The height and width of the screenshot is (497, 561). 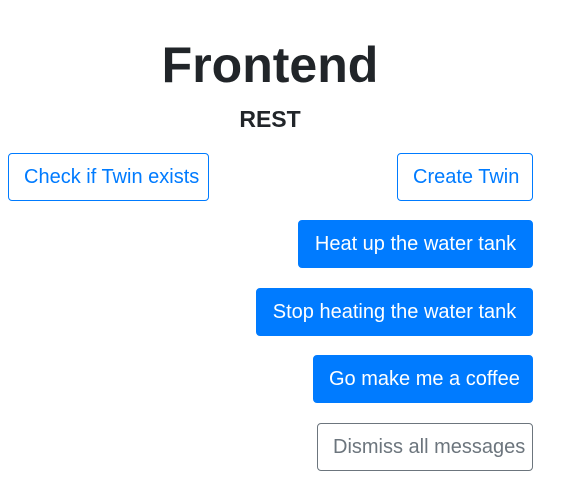 What do you see at coordinates (425, 447) in the screenshot?
I see `dismiss-messages-button: Dismiss all messages` at bounding box center [425, 447].